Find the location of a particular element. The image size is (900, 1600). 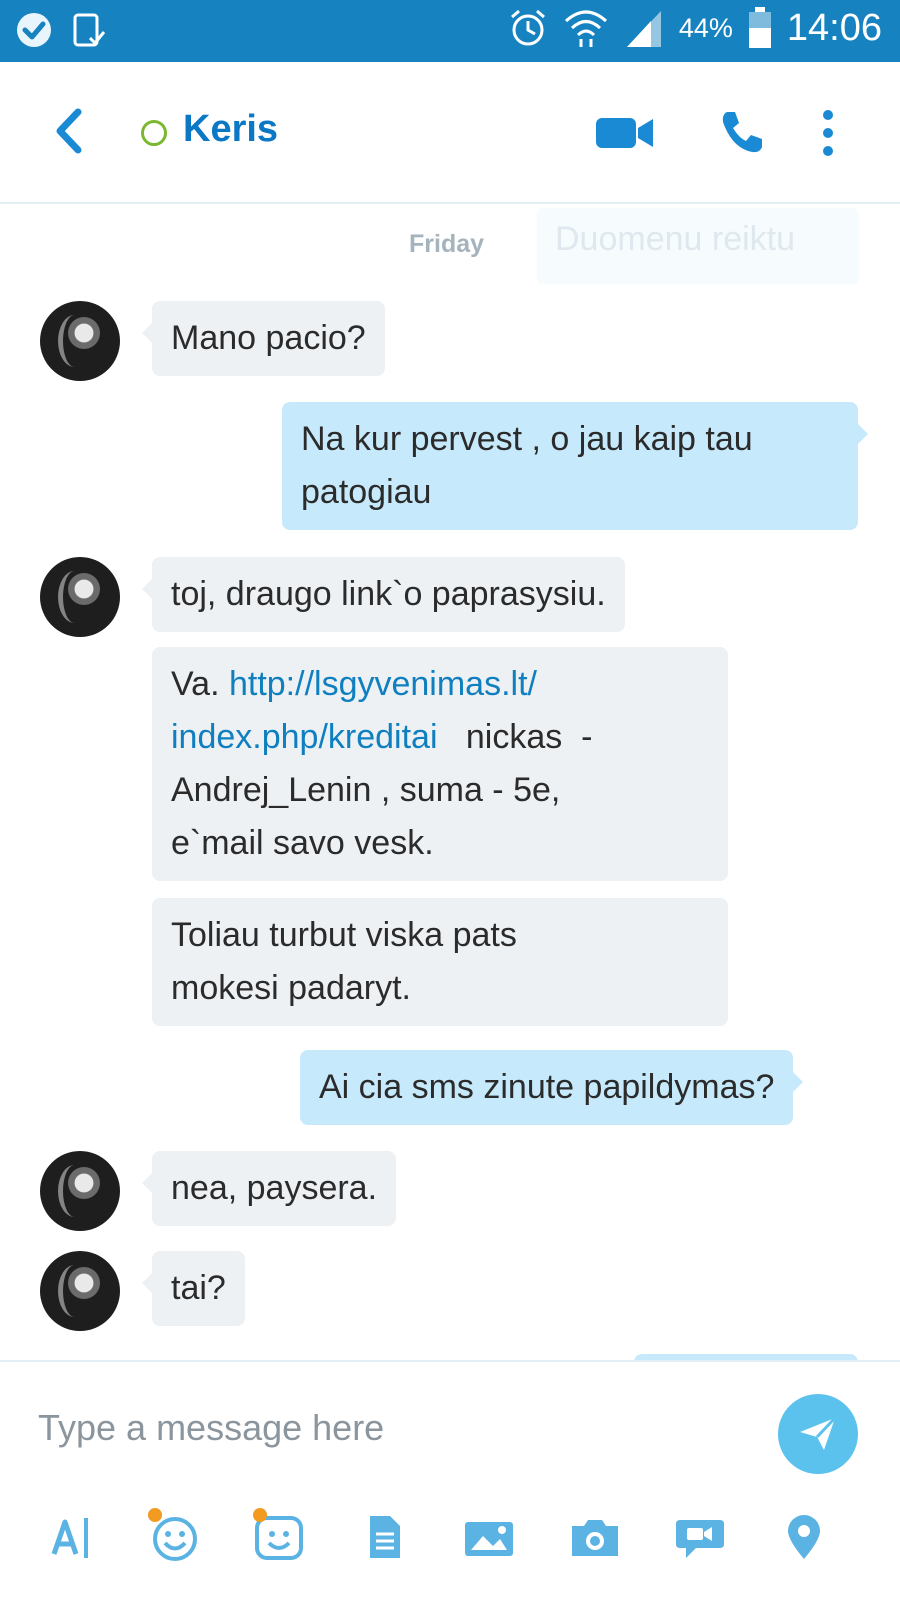

message-link: http://lsgyvenimas.lt/ is located at coordinates (383, 684).